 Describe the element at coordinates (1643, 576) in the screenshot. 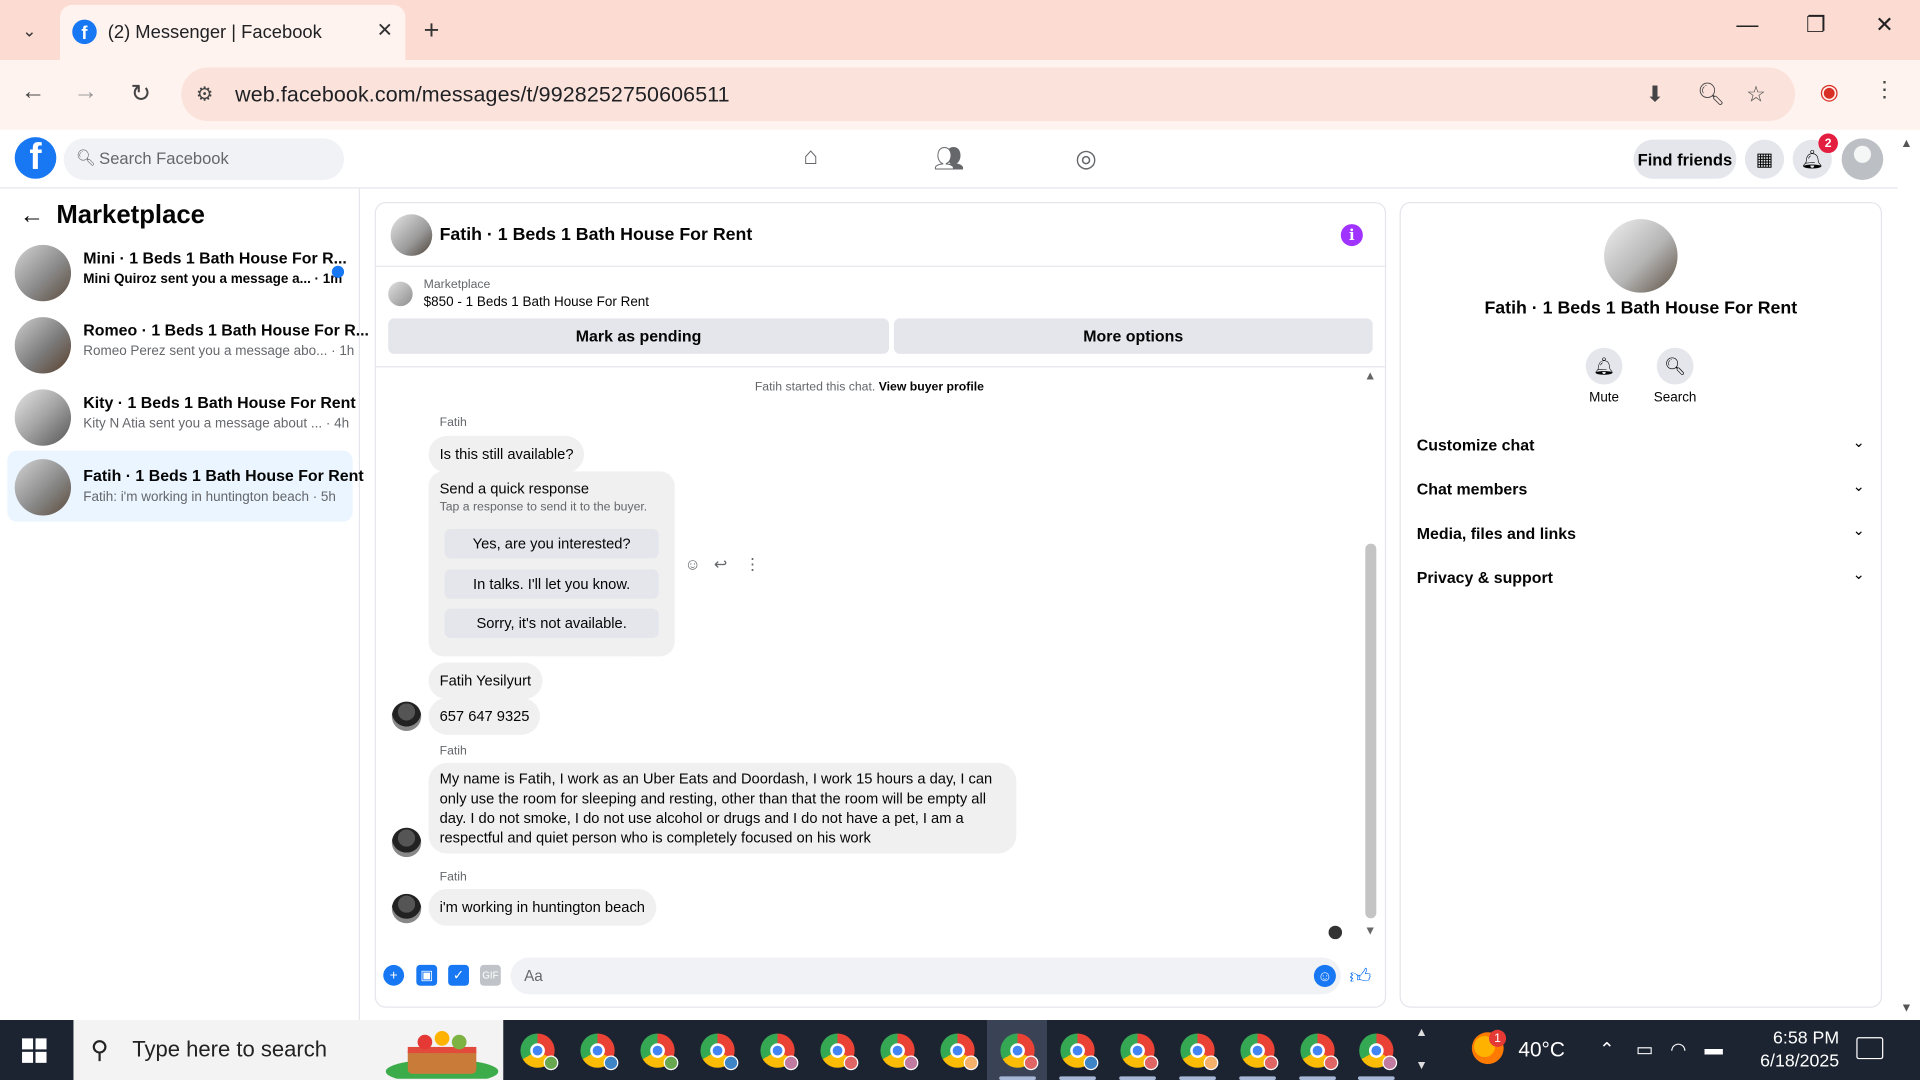

I see `privacy-support-section: Privacy & support ⌄` at that location.